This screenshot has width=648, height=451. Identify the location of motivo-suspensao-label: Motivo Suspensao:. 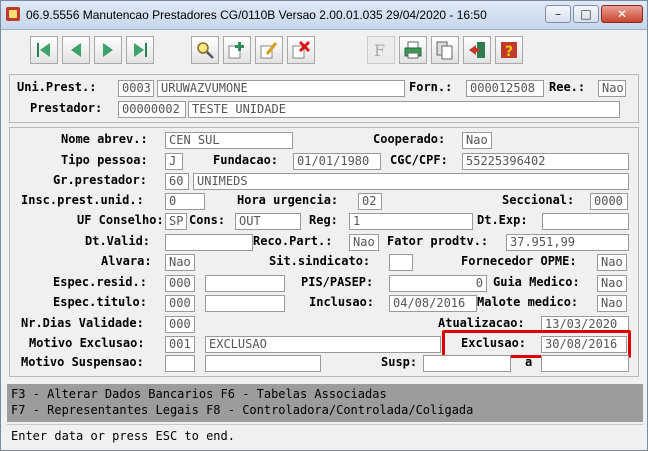
(82, 362).